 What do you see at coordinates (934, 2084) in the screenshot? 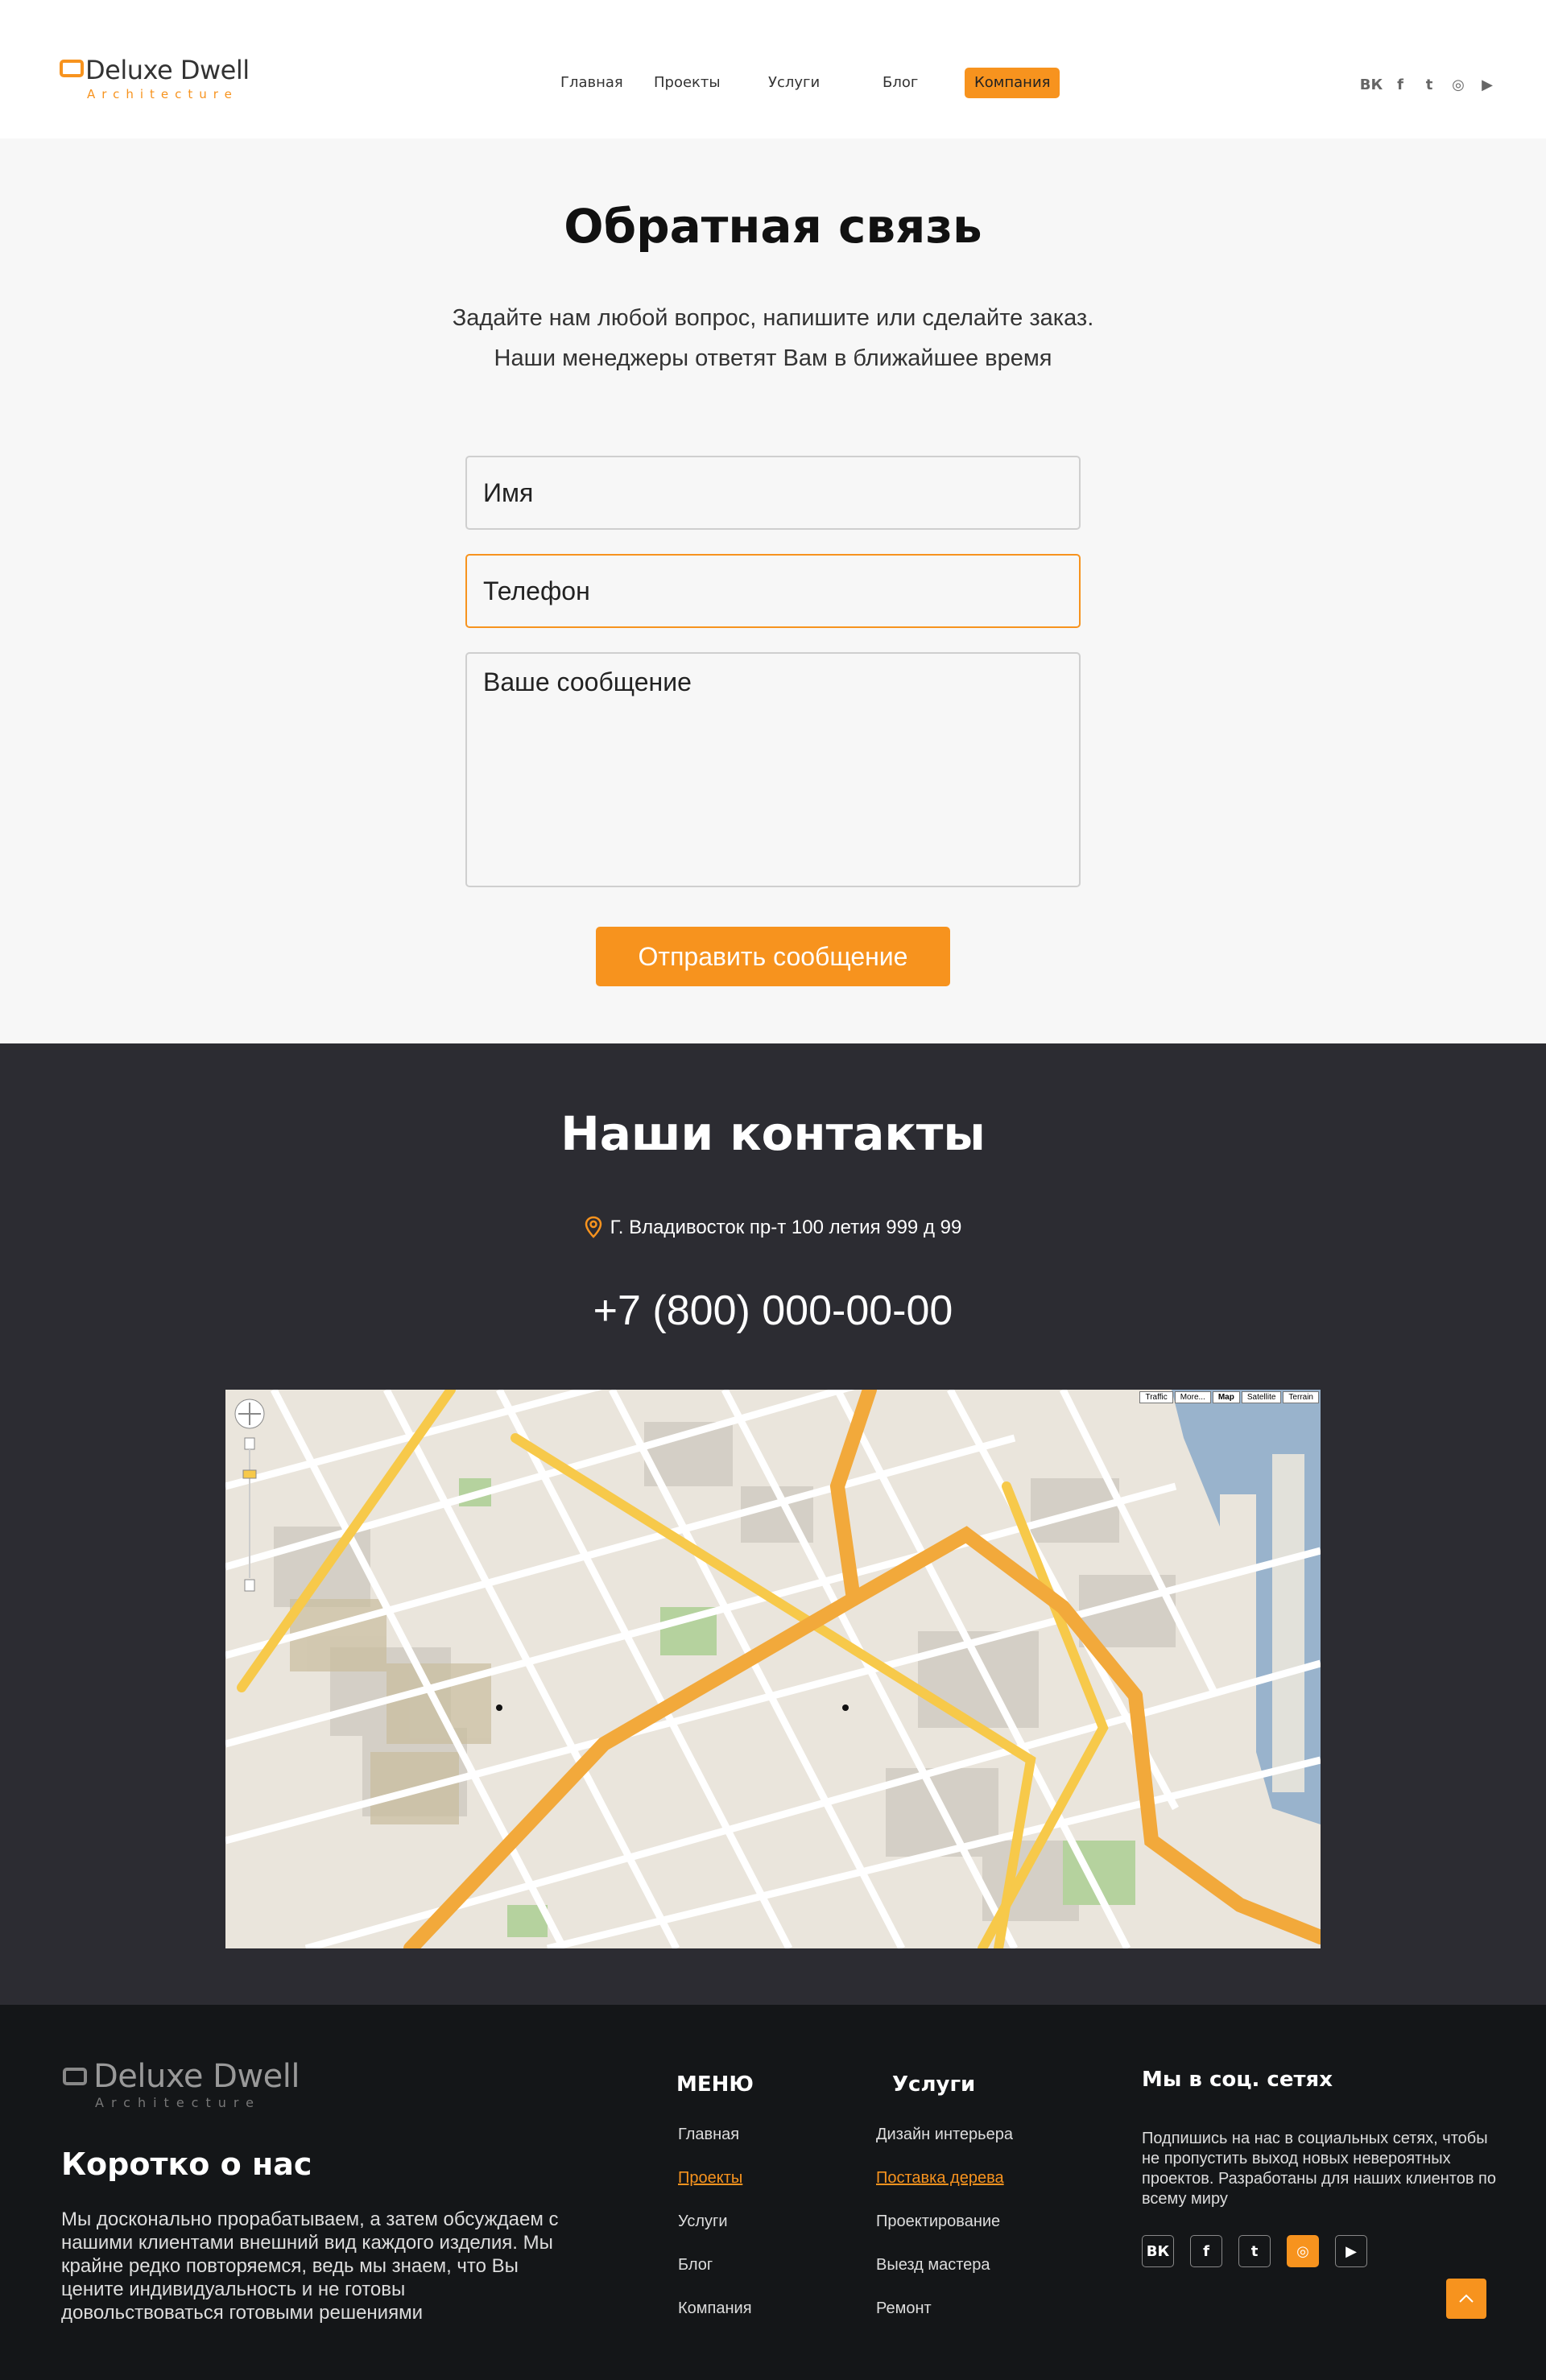
I see `footer-services-title: Услуги` at bounding box center [934, 2084].